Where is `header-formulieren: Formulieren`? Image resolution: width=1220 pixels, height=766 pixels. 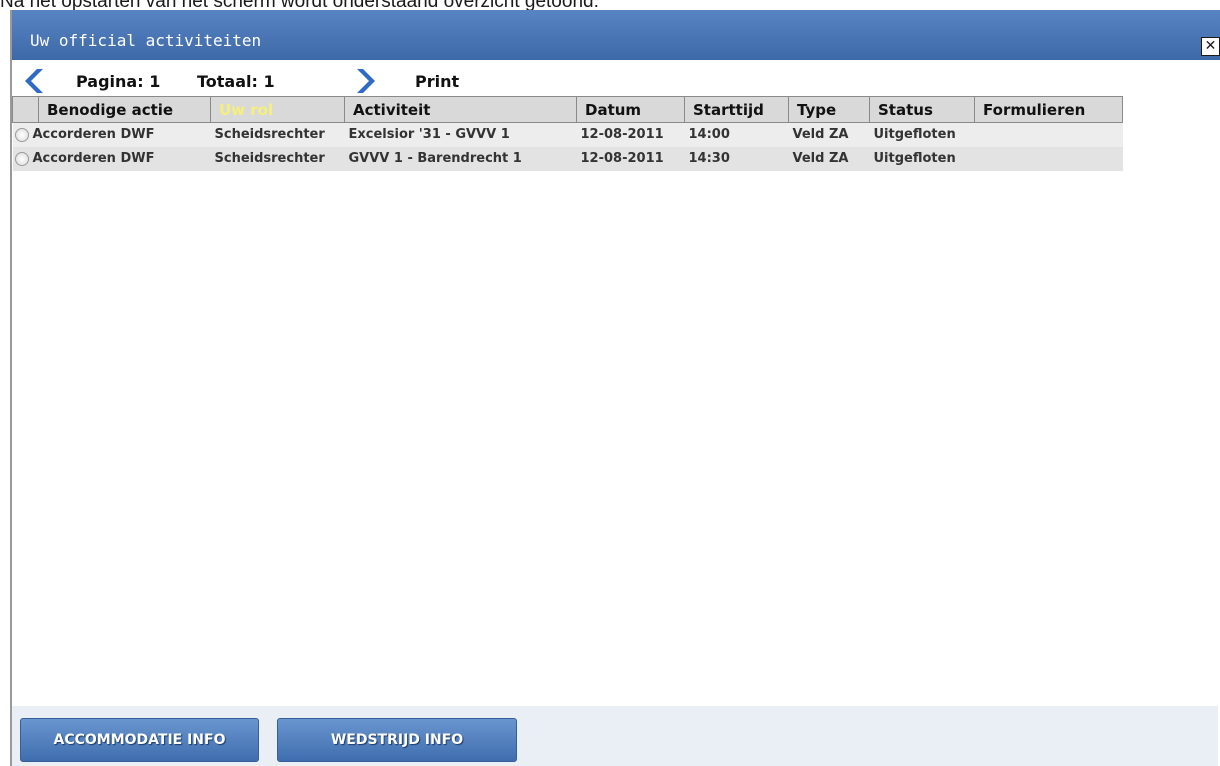
header-formulieren: Formulieren is located at coordinates (1048, 109).